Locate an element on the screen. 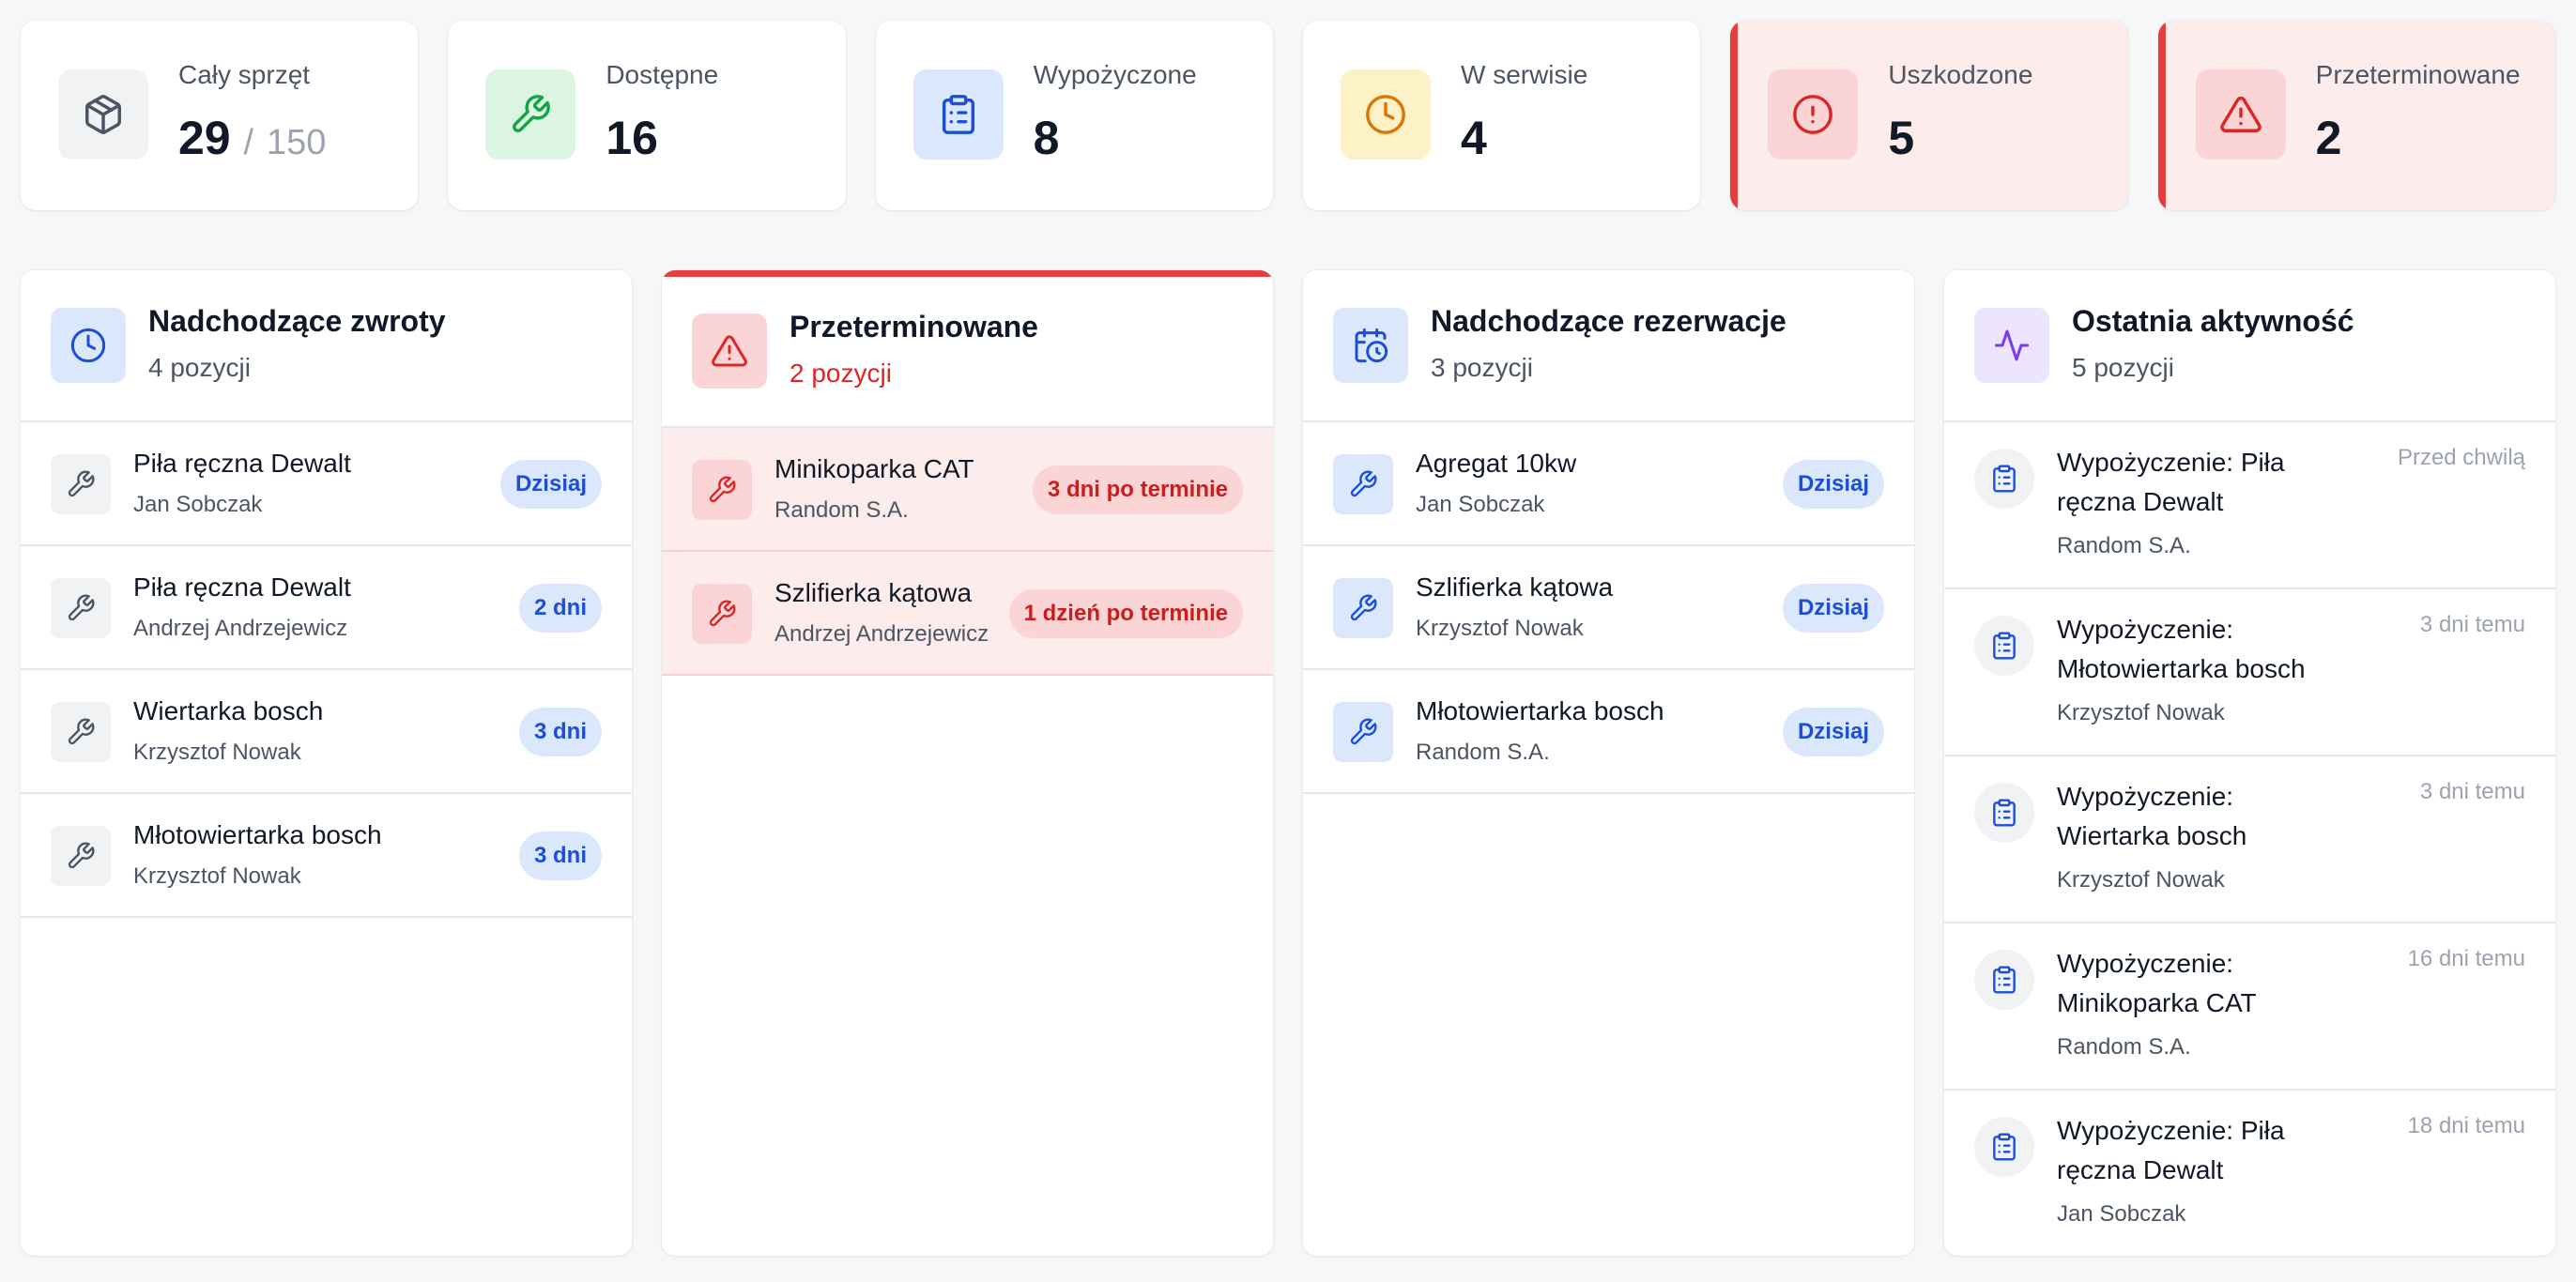 This screenshot has height=1282, width=2576. stat-label: Przeterminowane is located at coordinates (2418, 75).